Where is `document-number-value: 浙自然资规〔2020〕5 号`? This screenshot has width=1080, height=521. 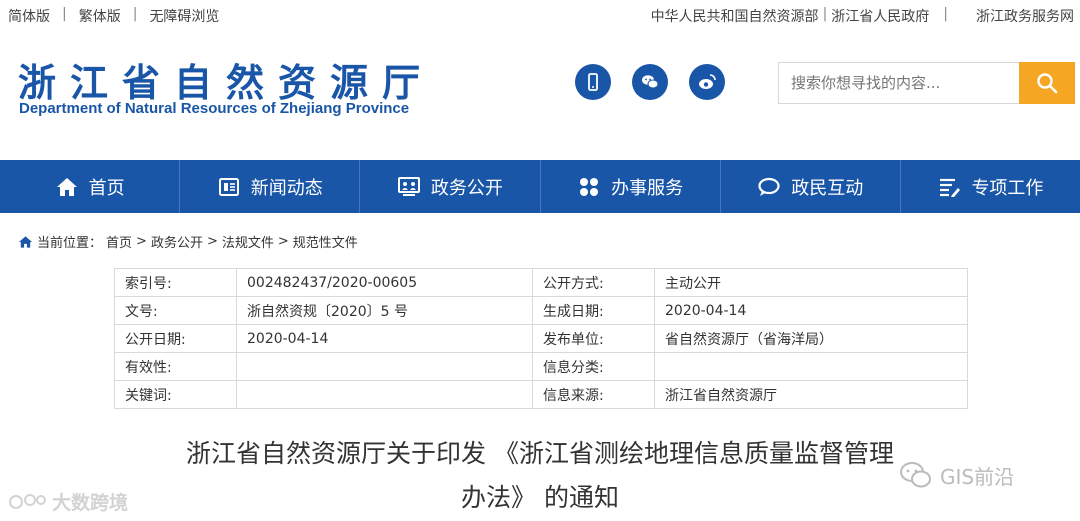
document-number-value: 浙自然资规〔2020〕5 号 is located at coordinates (384, 310).